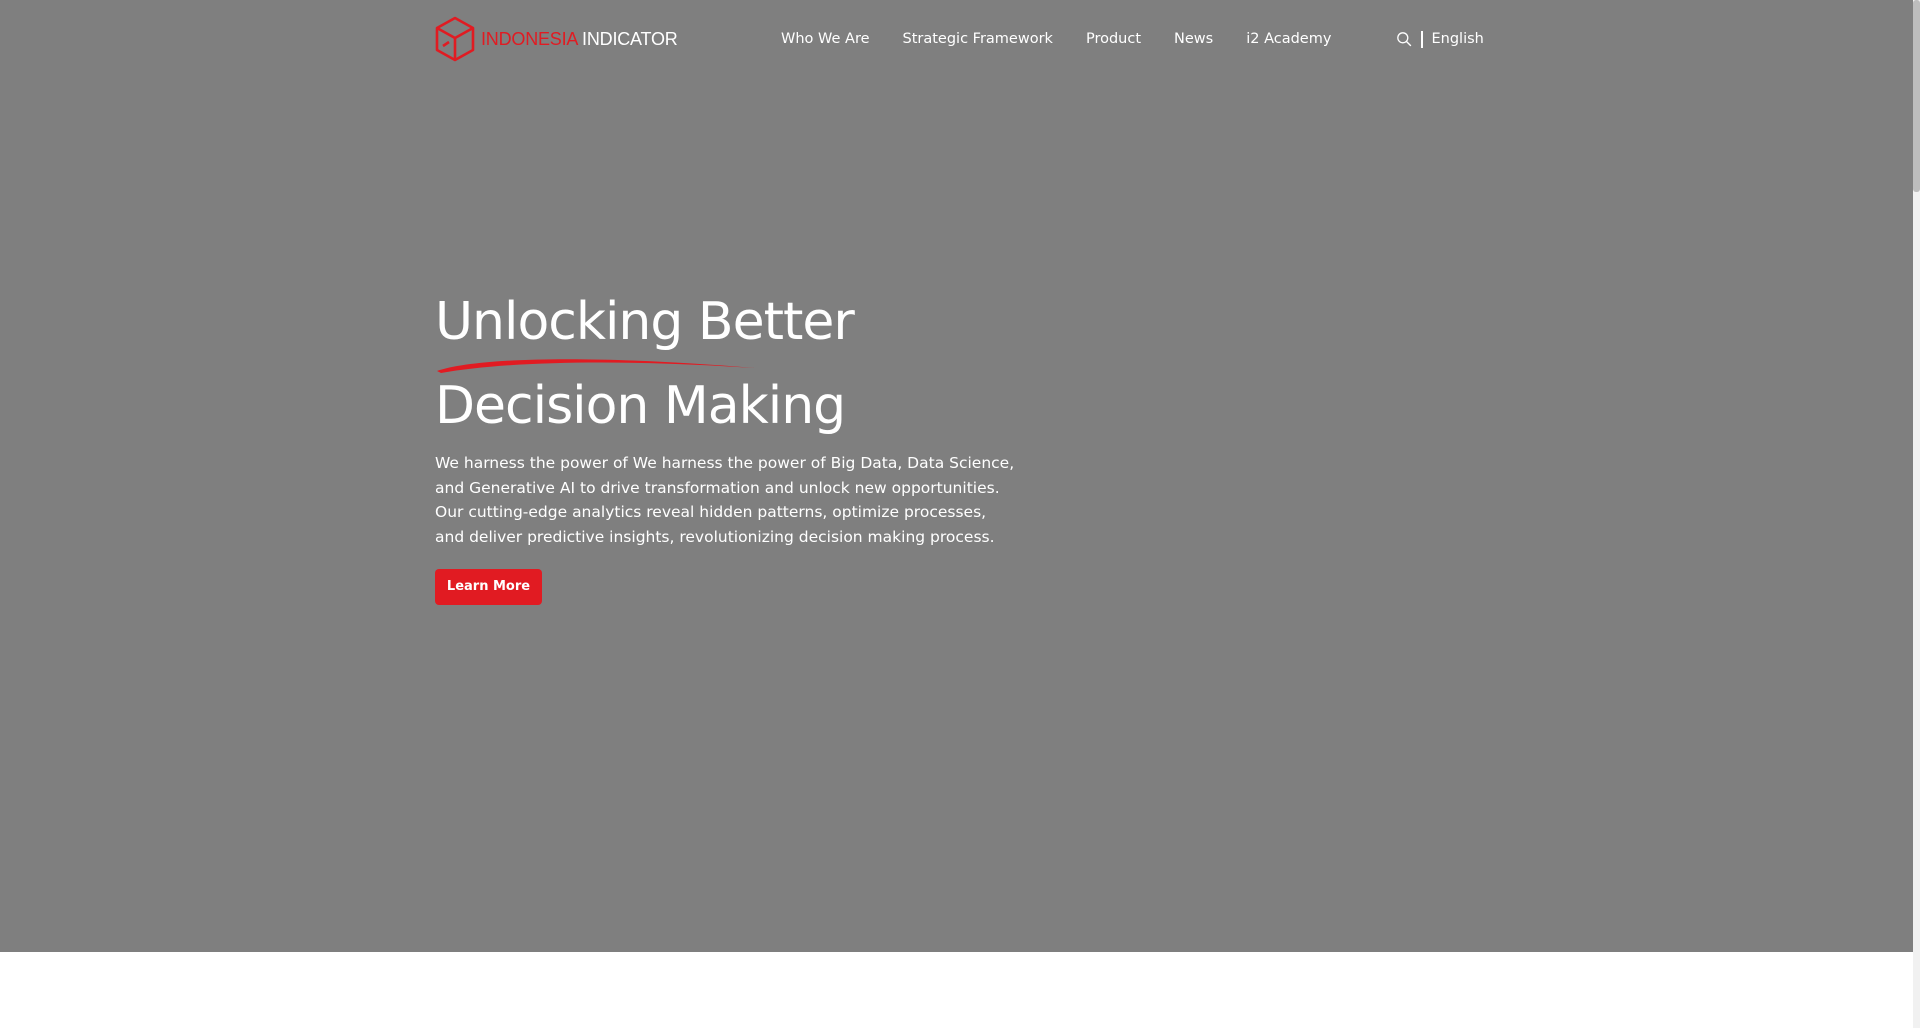  I want to click on page-scrollbar, so click(1916, 514).